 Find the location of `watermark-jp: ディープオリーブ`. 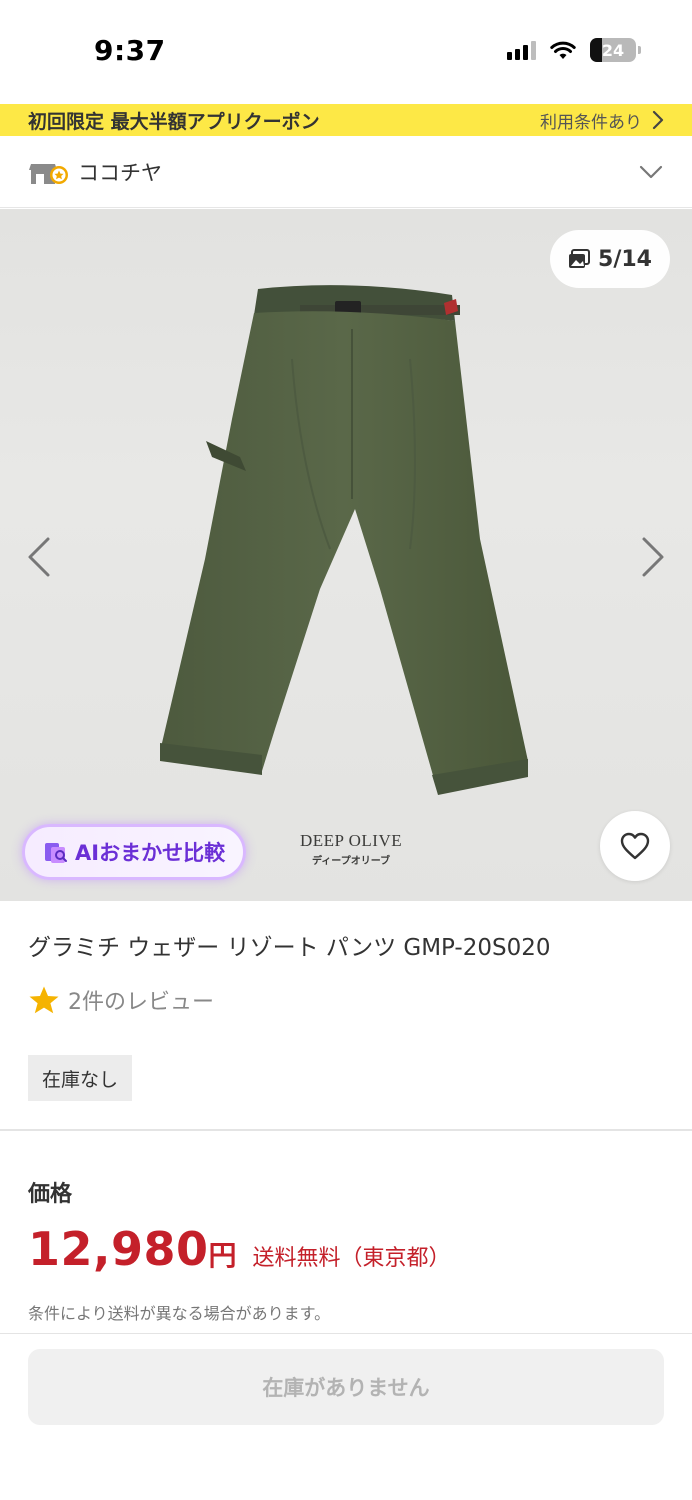

watermark-jp: ディープオリーブ is located at coordinates (351, 861).